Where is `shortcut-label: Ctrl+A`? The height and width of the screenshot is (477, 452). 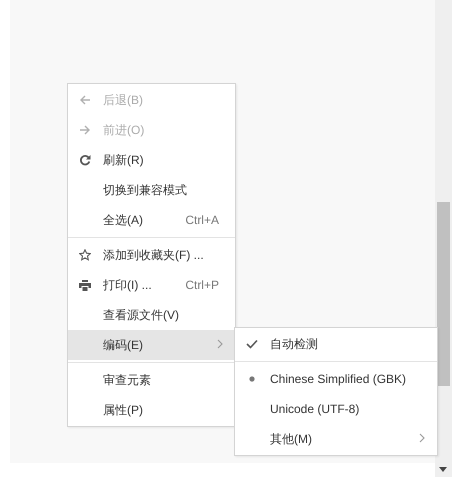
shortcut-label: Ctrl+A is located at coordinates (202, 220).